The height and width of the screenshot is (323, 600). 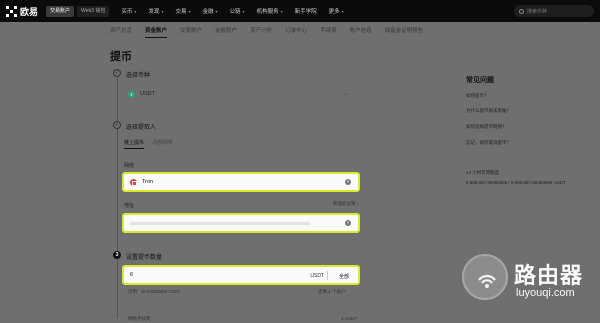 I want to click on address-input: ×, so click(x=241, y=223).